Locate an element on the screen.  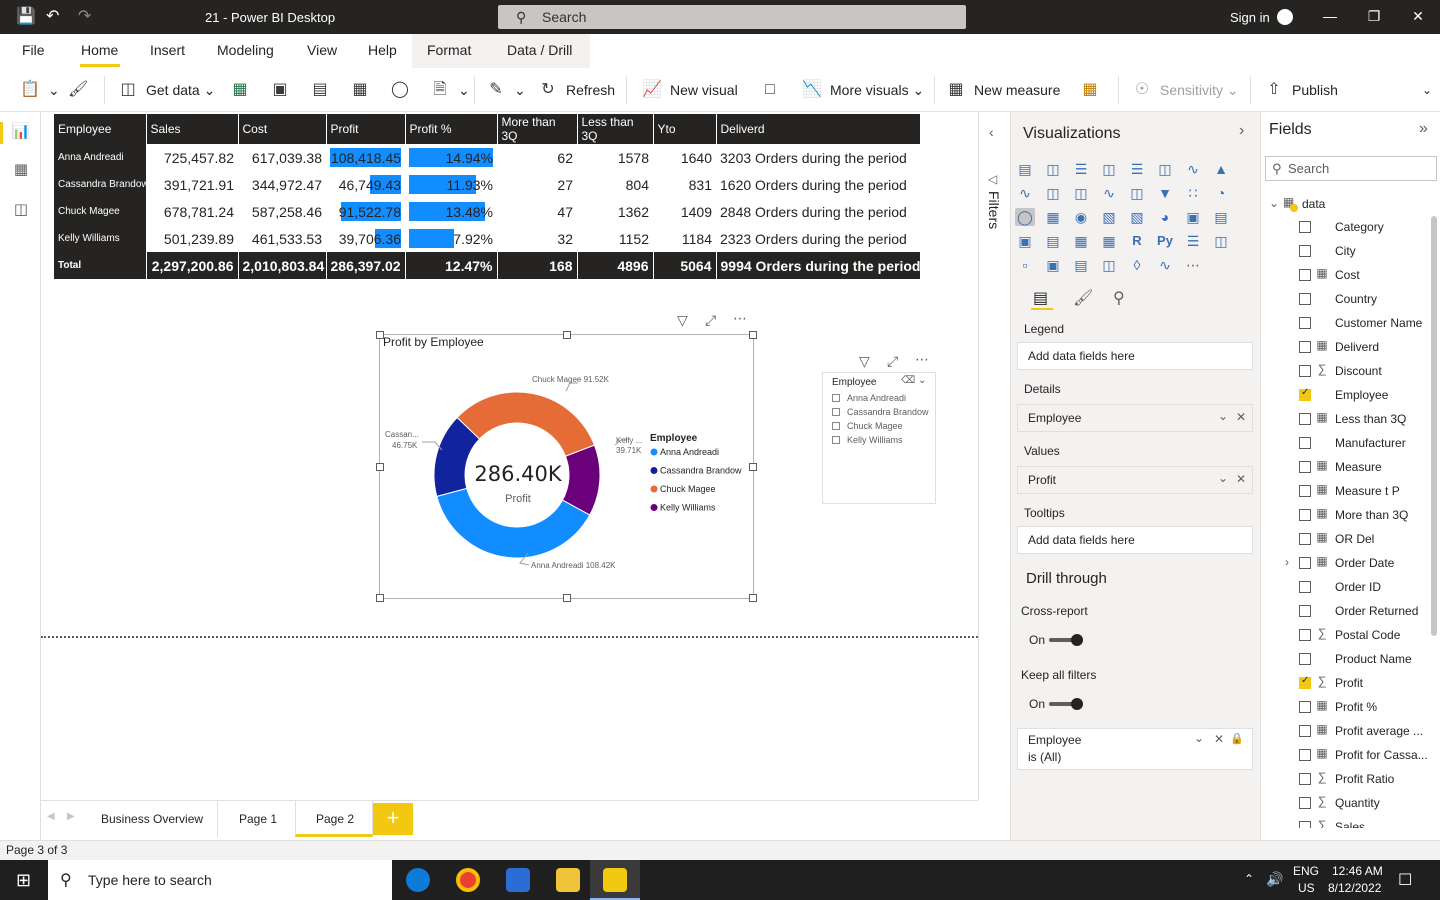
field-item: ✓ ∑ Profit is located at coordinates (1365, 685).